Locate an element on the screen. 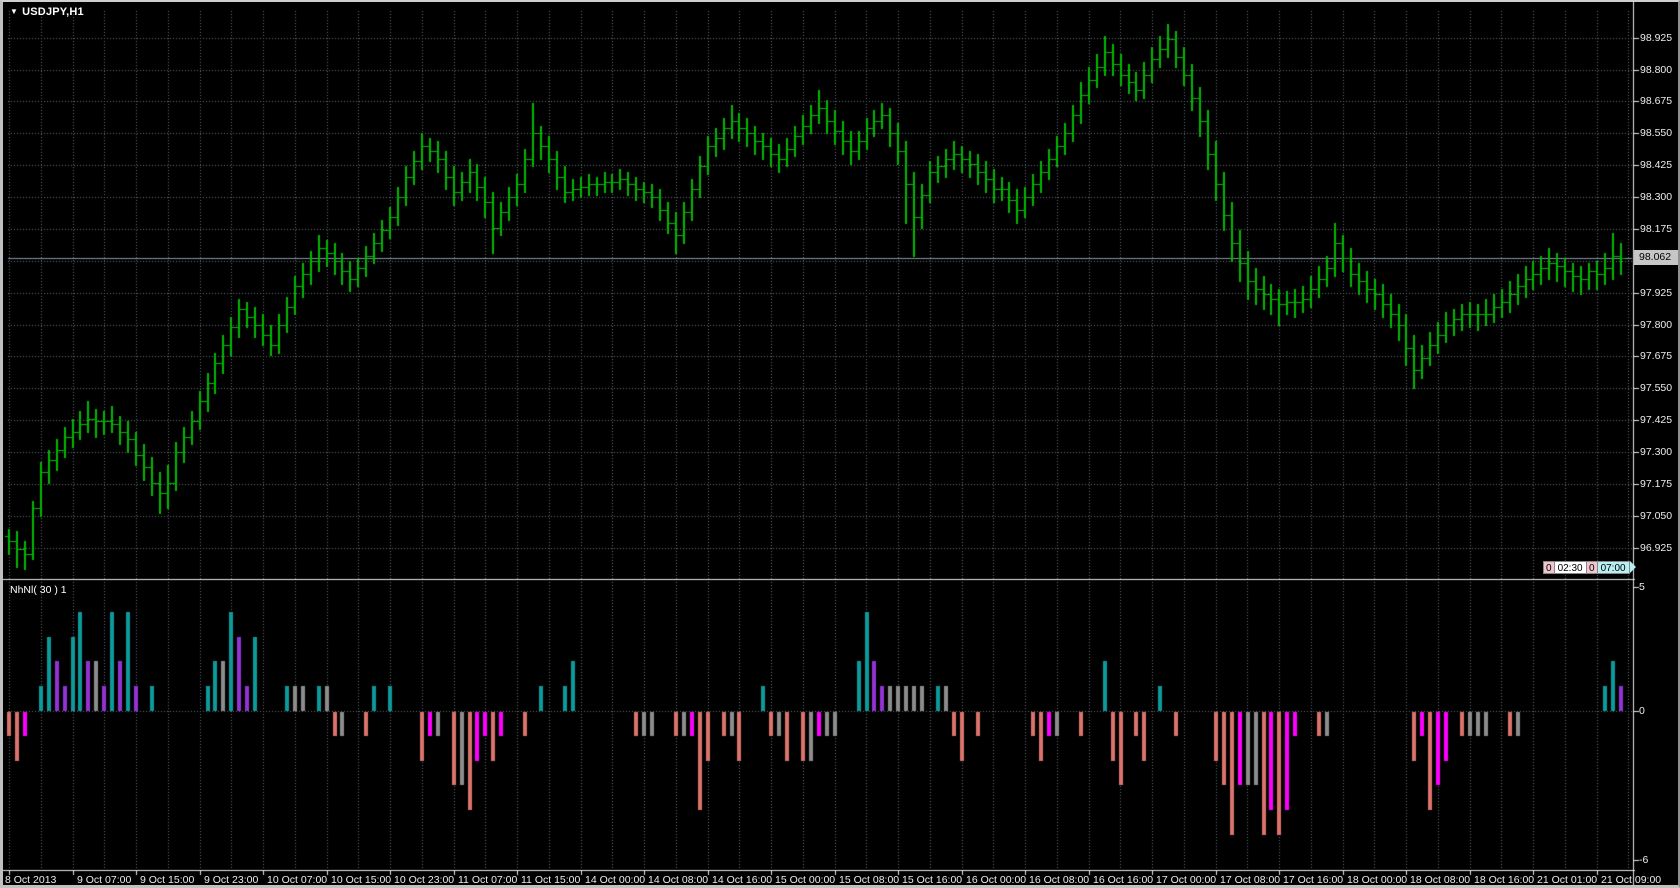  time-axis-label: 18 Oct 00:00 is located at coordinates (1377, 880).